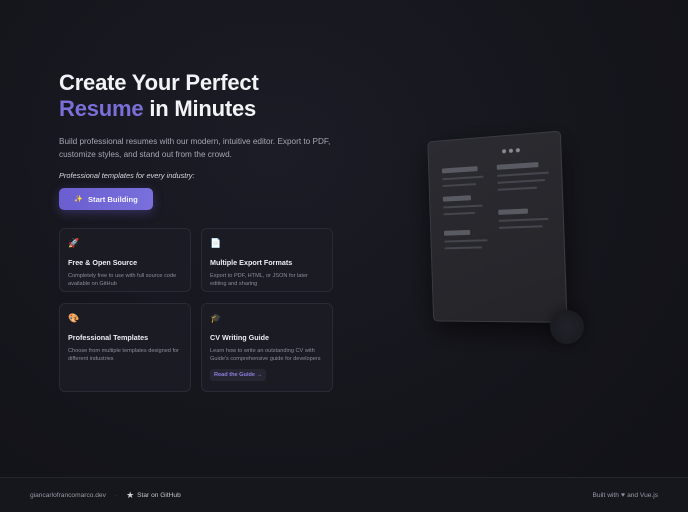 The image size is (688, 512). I want to click on window-dots-icon, so click(511, 151).